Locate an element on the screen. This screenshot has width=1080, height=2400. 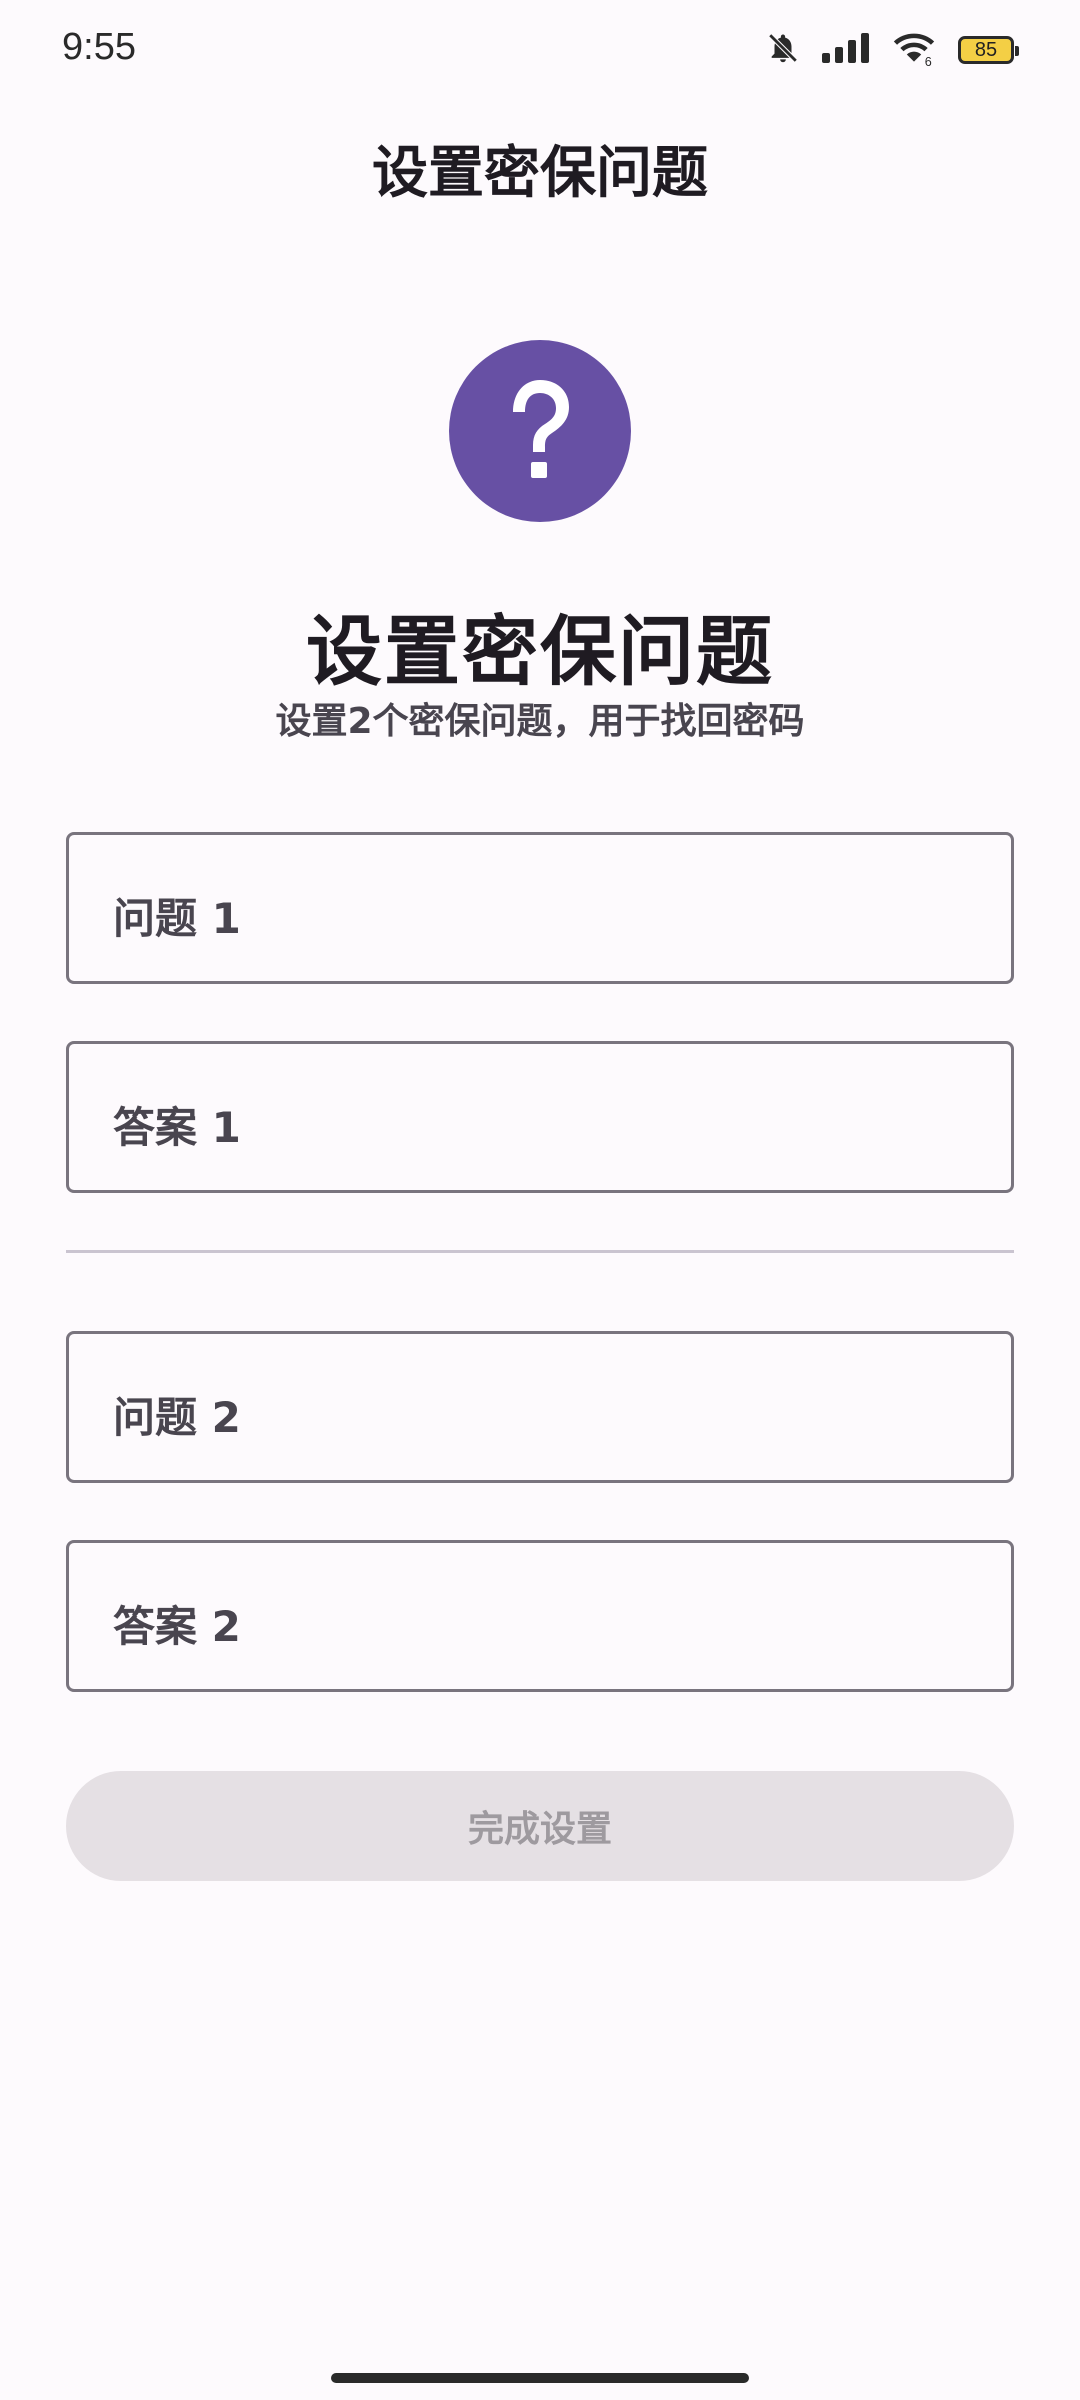
section-heading: 设置密保问题 is located at coordinates (540, 651).